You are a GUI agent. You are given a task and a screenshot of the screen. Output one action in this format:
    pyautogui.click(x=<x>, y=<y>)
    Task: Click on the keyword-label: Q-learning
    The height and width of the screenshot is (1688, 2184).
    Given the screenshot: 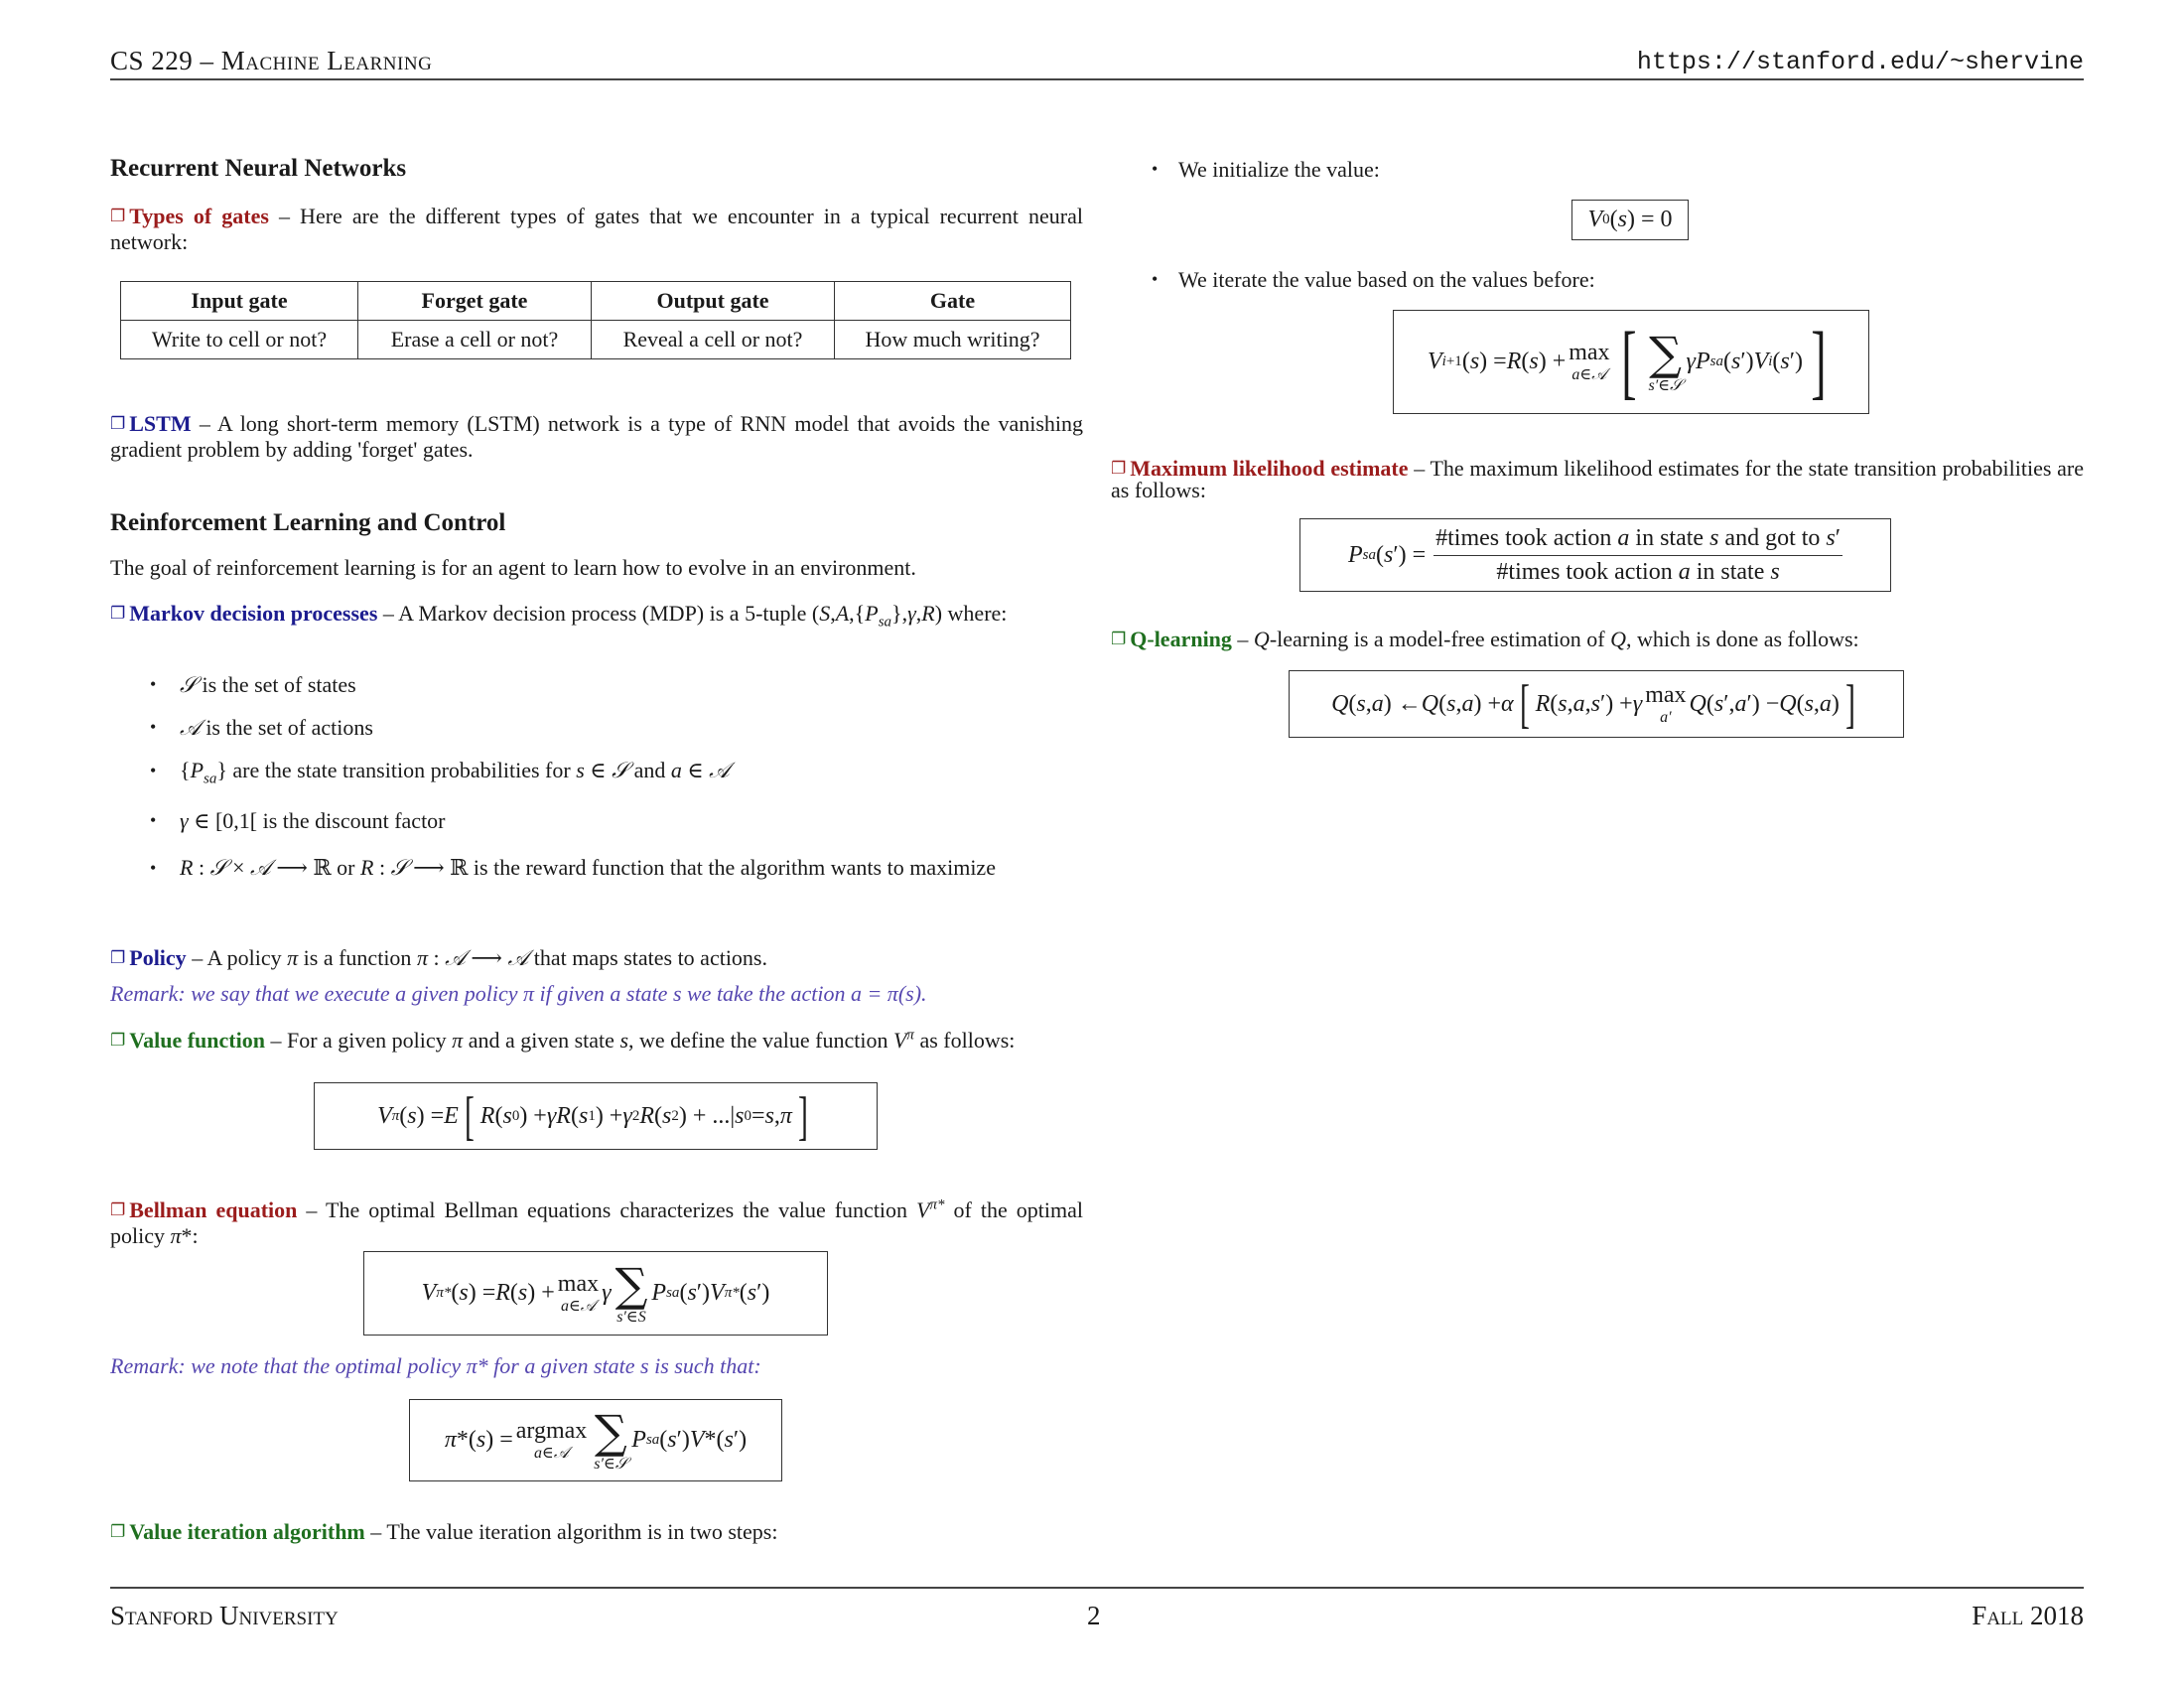 What is the action you would take?
    pyautogui.click(x=1181, y=639)
    